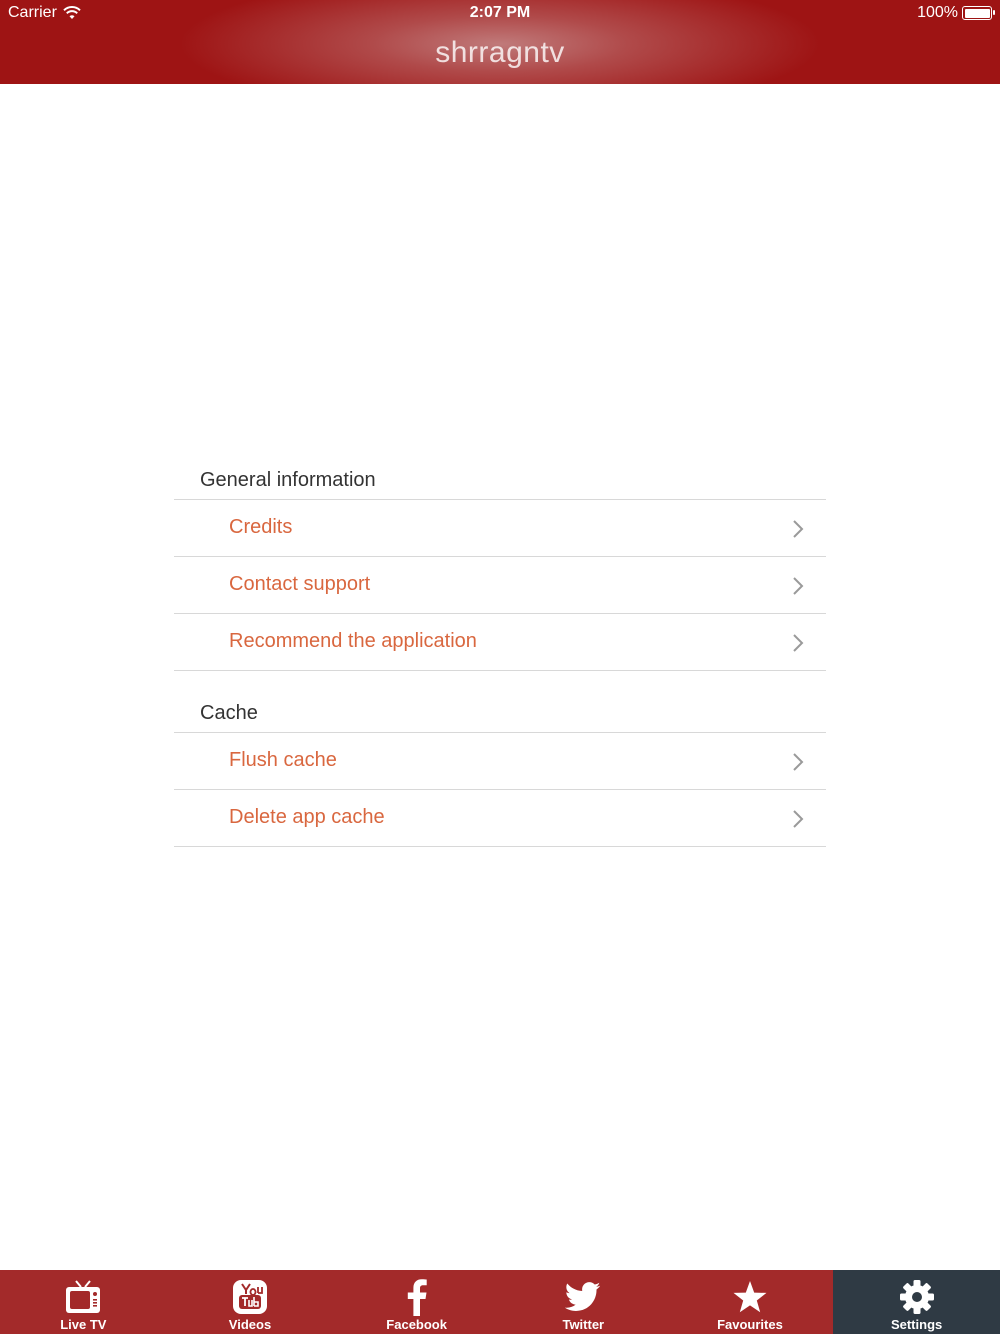  What do you see at coordinates (83, 1324) in the screenshot?
I see `tab-label: Live TV` at bounding box center [83, 1324].